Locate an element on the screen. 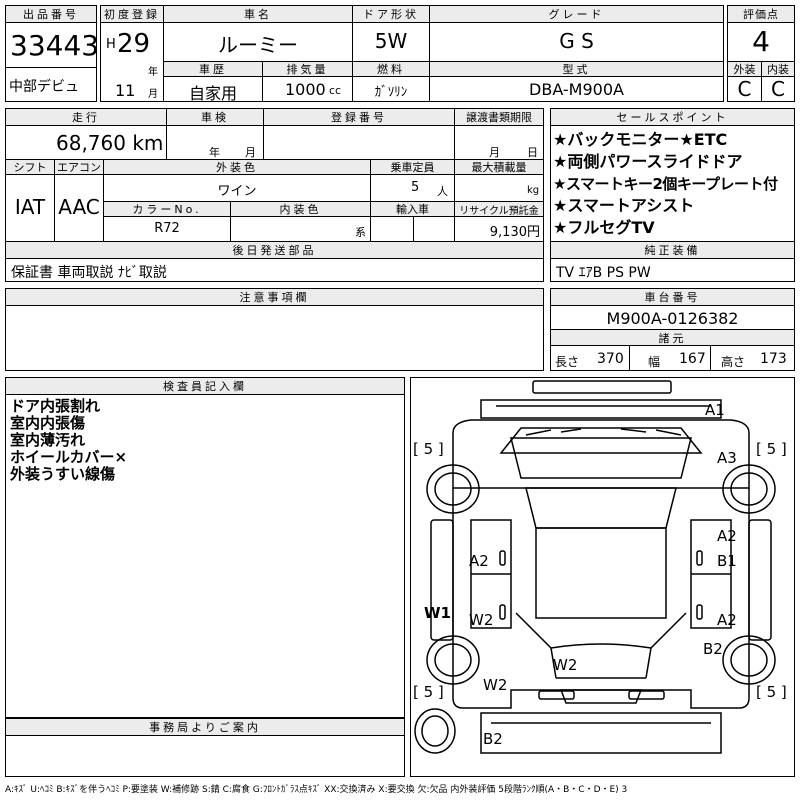 This screenshot has width=800, height=800. inspector-label: 検査員記入欄 is located at coordinates (205, 386).